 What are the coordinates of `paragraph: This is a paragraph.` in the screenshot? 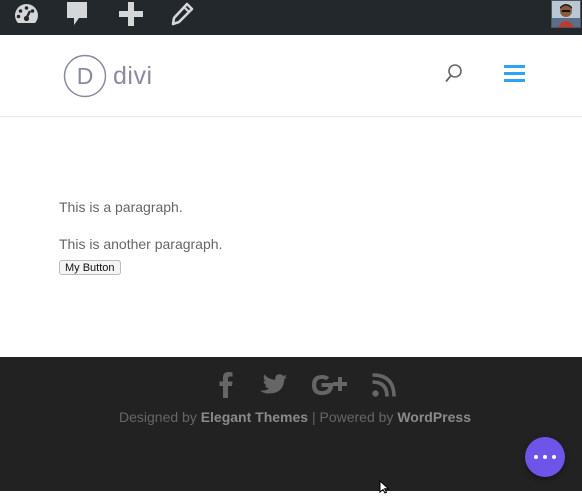 It's located at (121, 207).